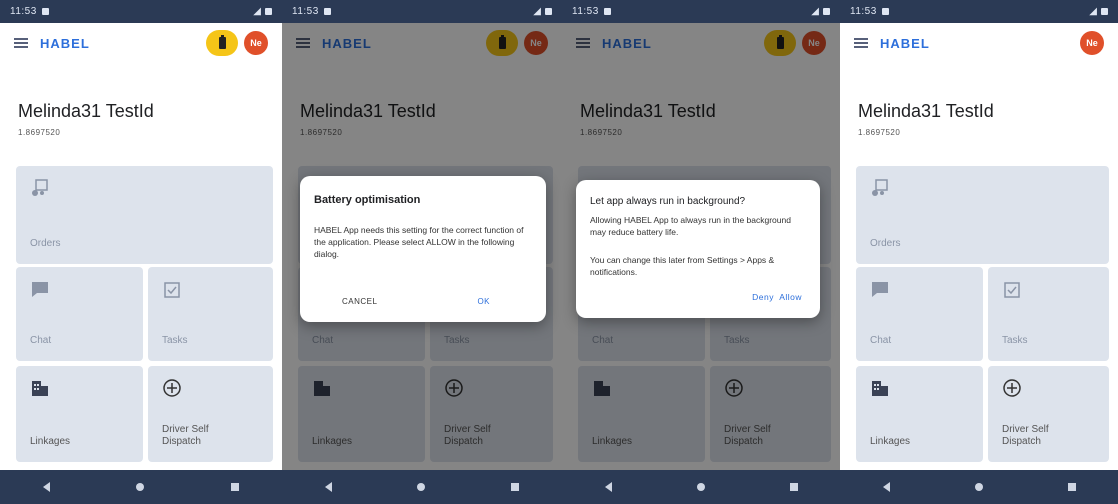 The height and width of the screenshot is (504, 1118). I want to click on allow-button: Allow, so click(790, 297).